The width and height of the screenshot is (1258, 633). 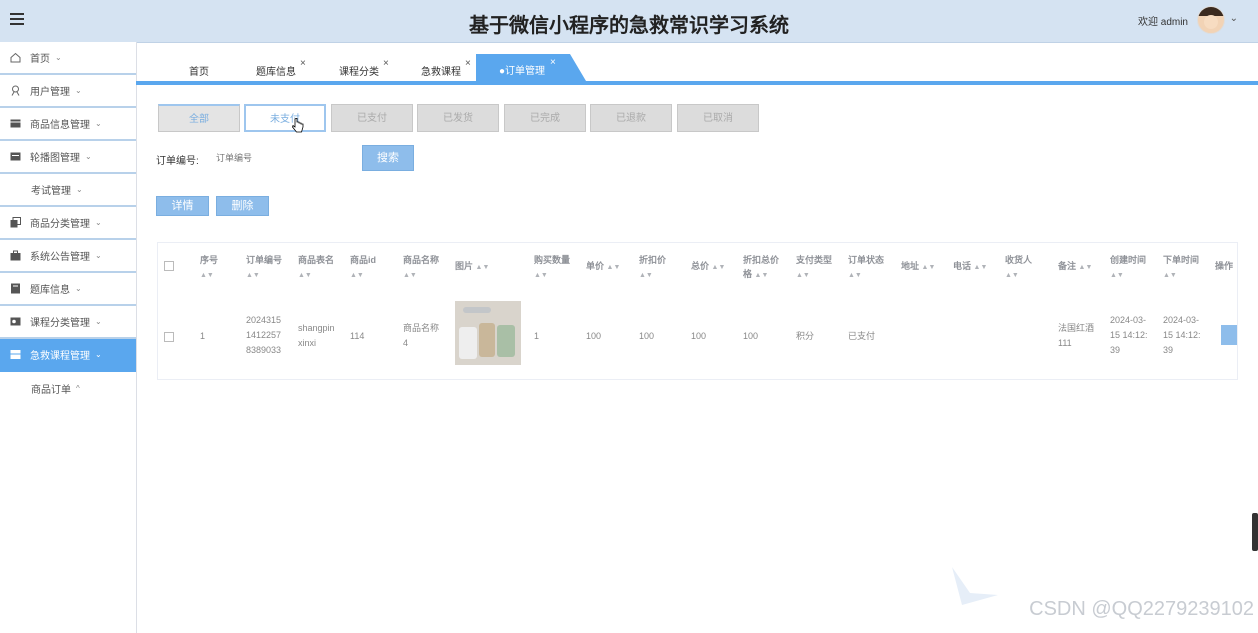 I want to click on row-action-button, so click(x=1229, y=335).